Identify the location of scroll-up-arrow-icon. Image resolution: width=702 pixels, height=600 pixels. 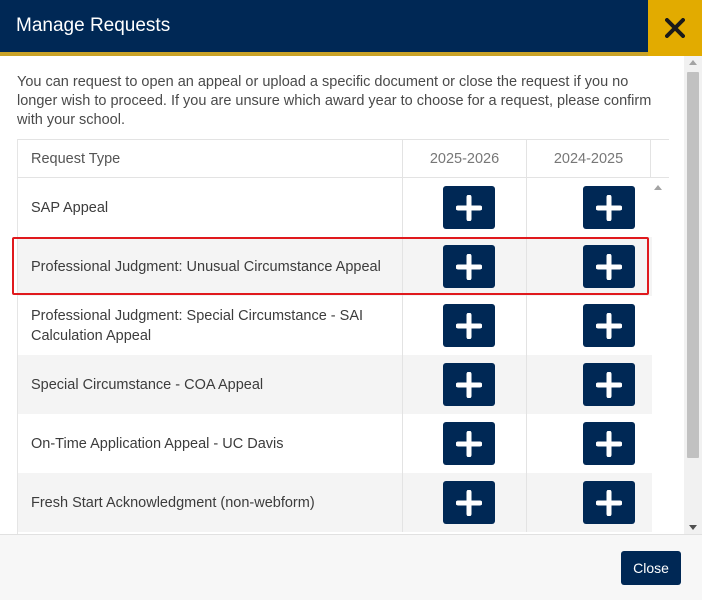
(693, 62).